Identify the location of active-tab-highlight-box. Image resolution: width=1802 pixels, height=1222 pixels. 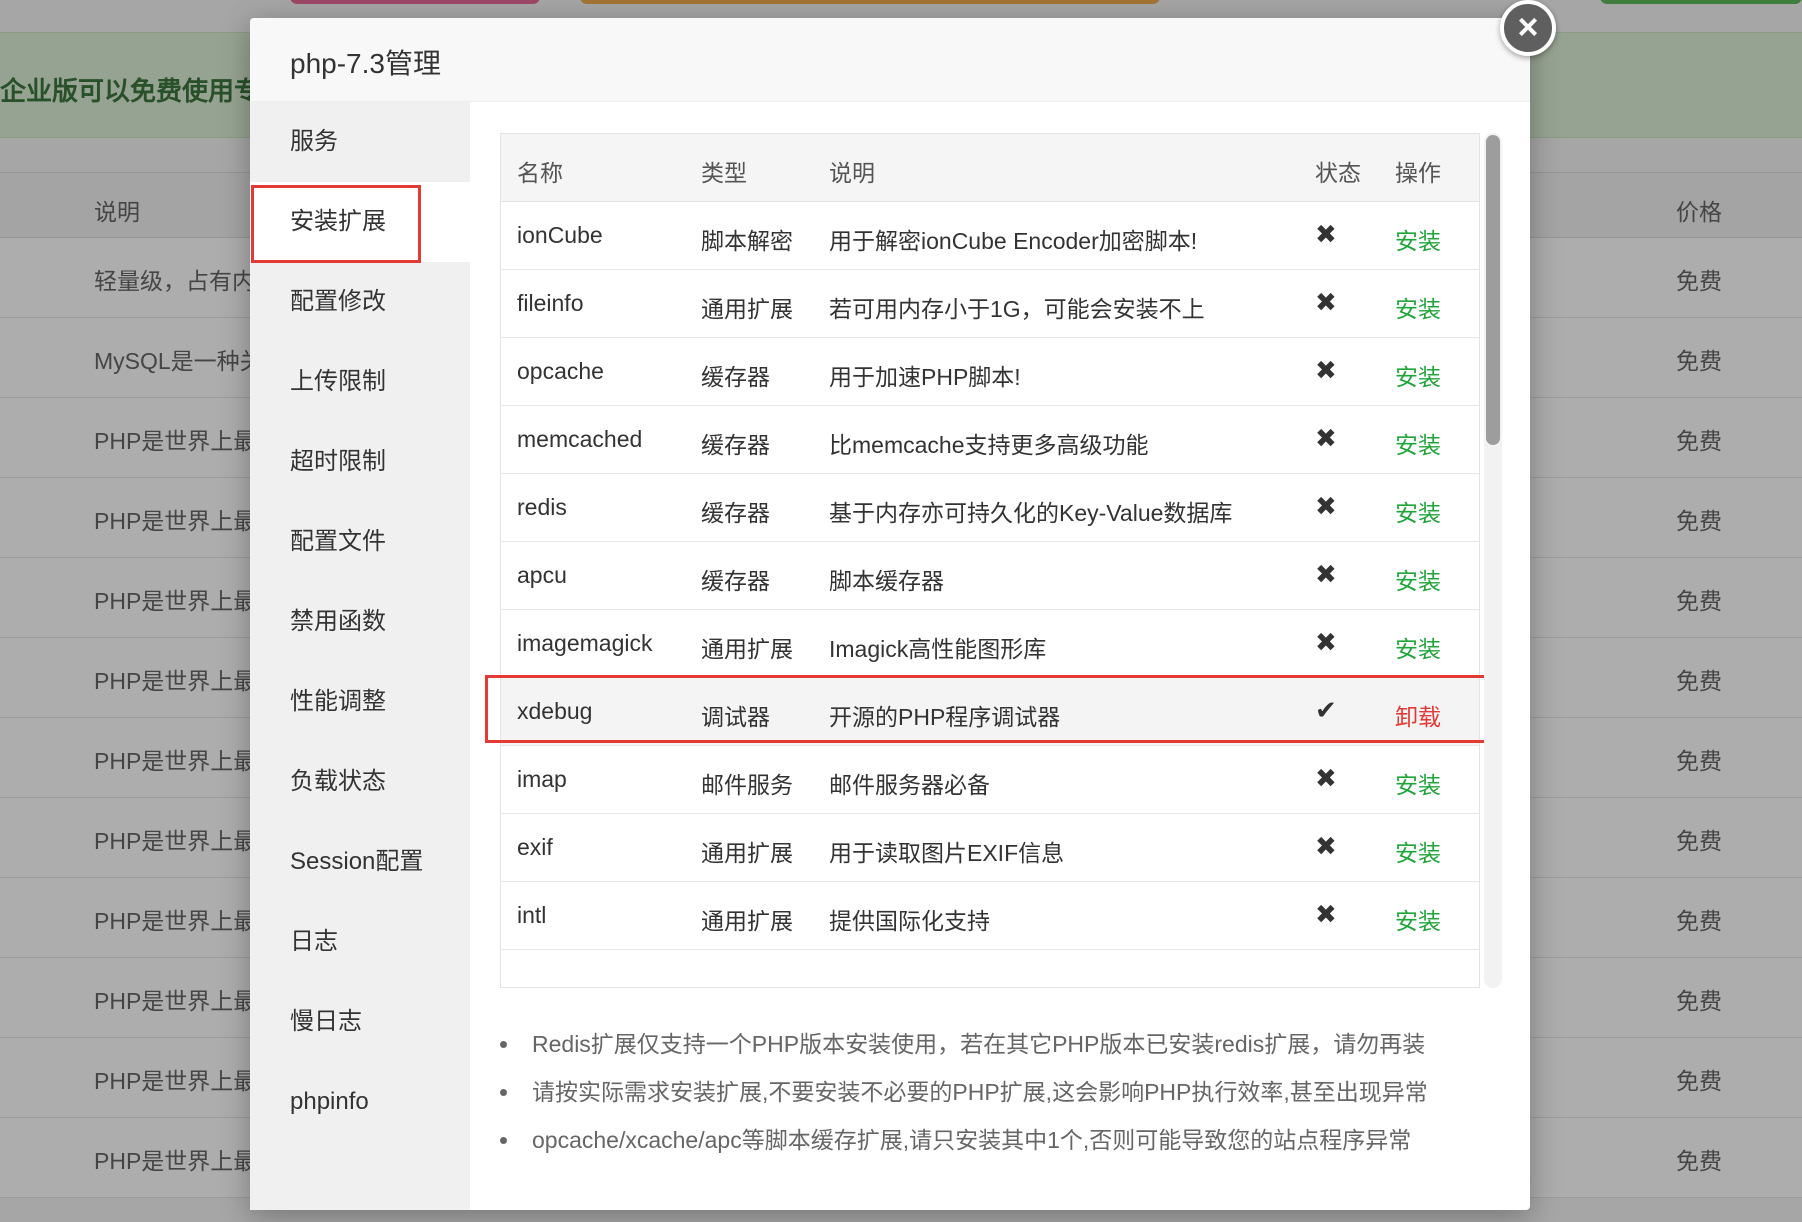
(336, 224).